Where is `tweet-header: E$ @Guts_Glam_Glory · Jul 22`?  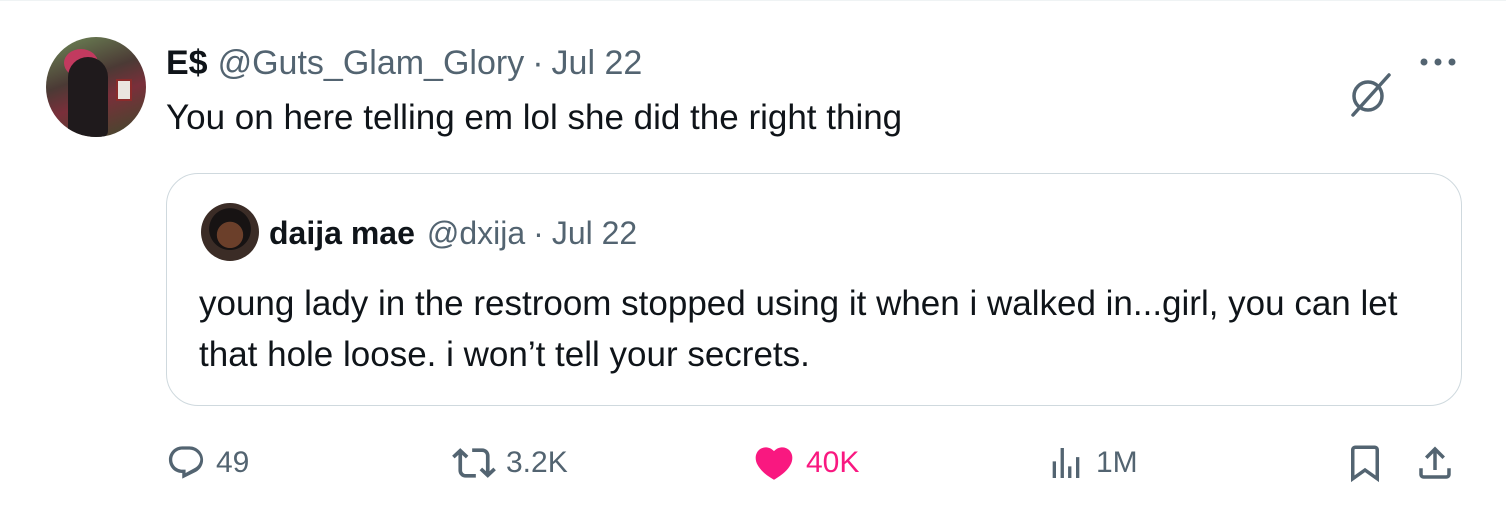
tweet-header: E$ @Guts_Glam_Glory · Jul 22 is located at coordinates (404, 63).